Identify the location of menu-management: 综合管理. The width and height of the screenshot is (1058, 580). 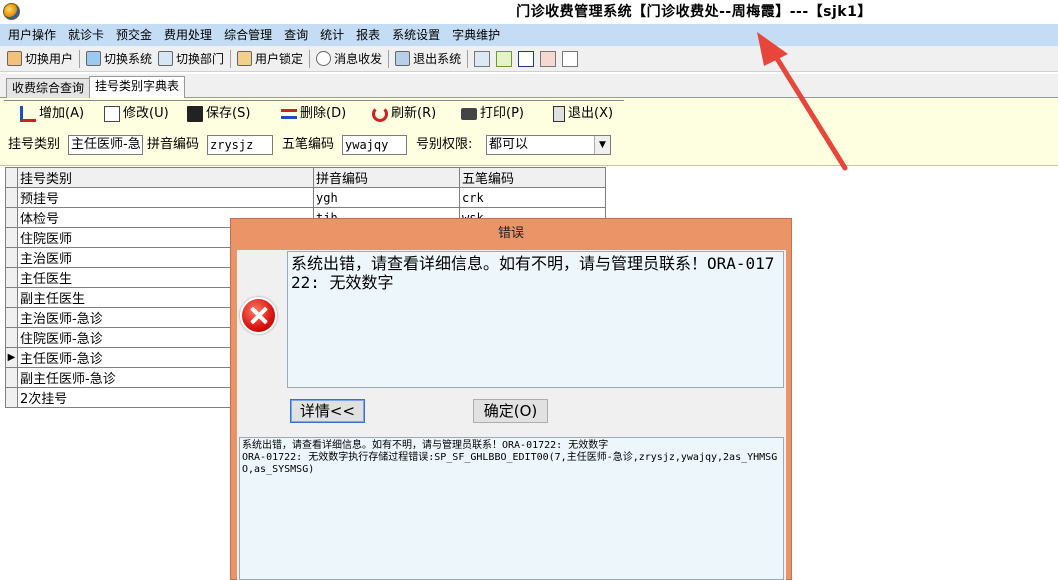
(248, 35).